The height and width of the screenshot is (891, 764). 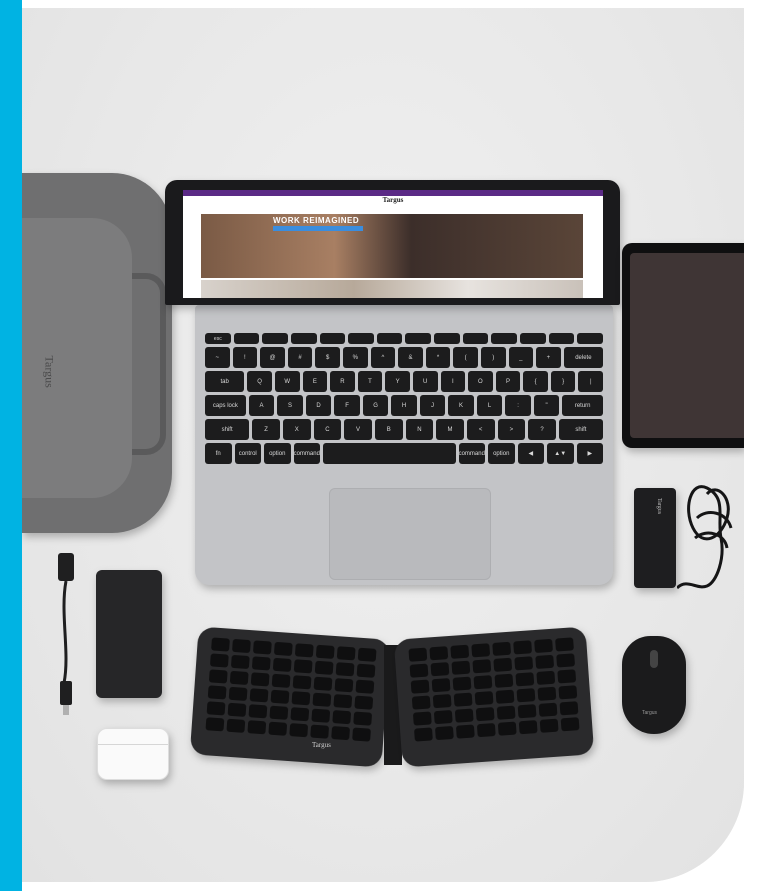 What do you see at coordinates (49, 371) in the screenshot?
I see `backpack-logo: Targus` at bounding box center [49, 371].